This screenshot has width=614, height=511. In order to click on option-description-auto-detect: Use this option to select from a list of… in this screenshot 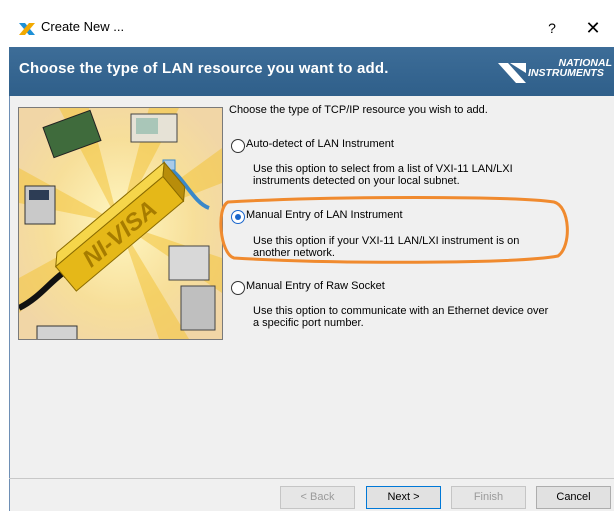, I will do `click(383, 175)`.